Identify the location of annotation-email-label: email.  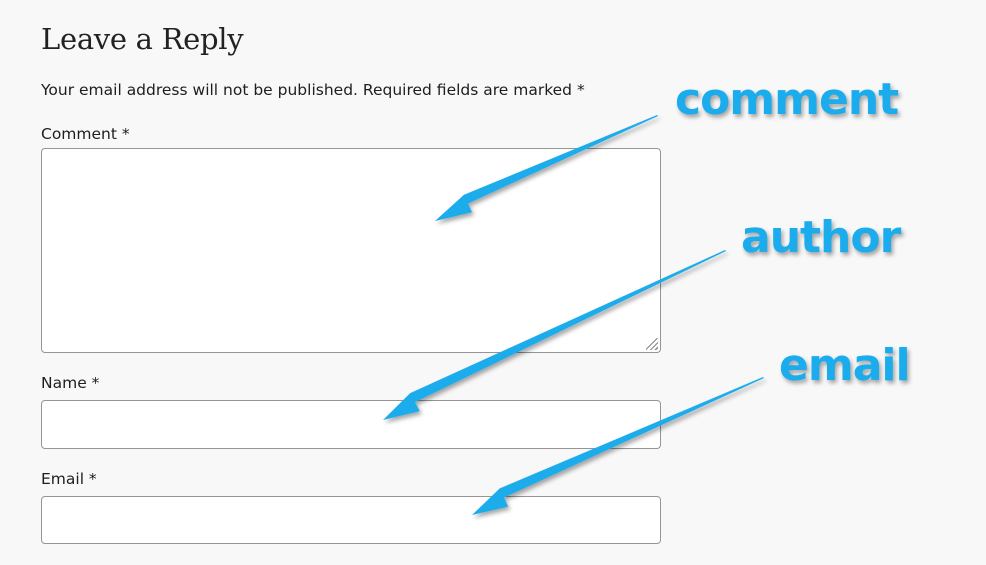
(845, 365).